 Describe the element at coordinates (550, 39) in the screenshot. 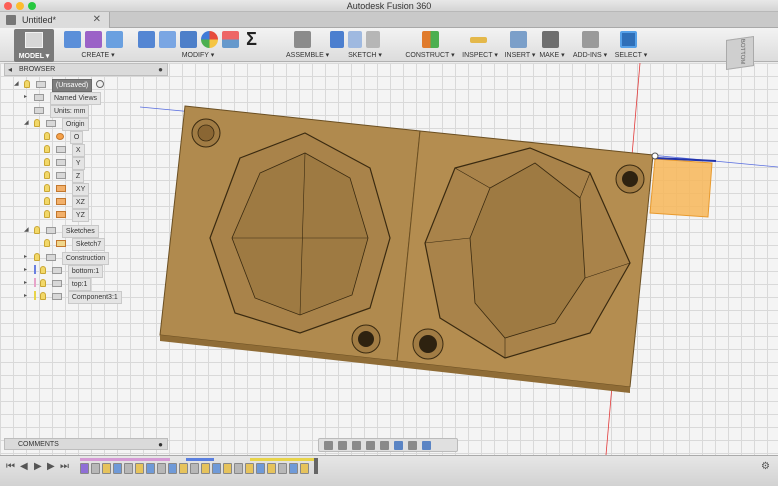

I see `3d-print-icon` at that location.